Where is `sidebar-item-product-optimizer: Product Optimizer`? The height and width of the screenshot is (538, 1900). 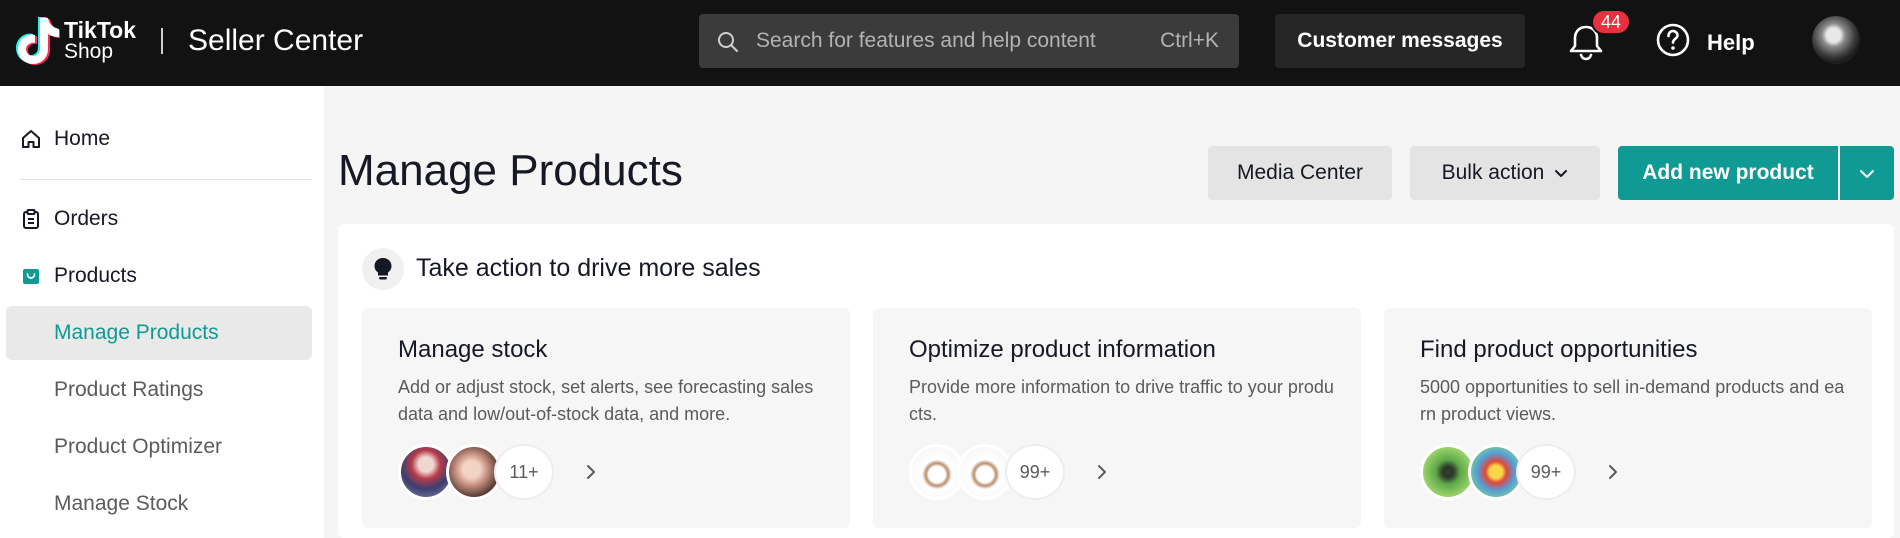 sidebar-item-product-optimizer: Product Optimizer is located at coordinates (159, 447).